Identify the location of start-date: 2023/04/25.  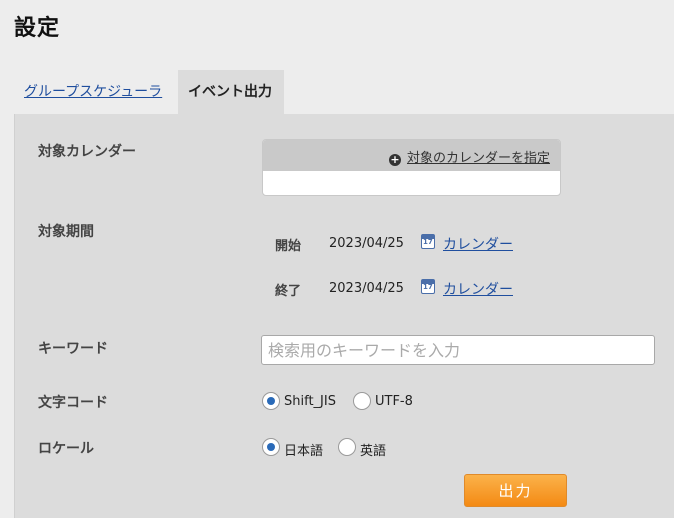
(366, 243).